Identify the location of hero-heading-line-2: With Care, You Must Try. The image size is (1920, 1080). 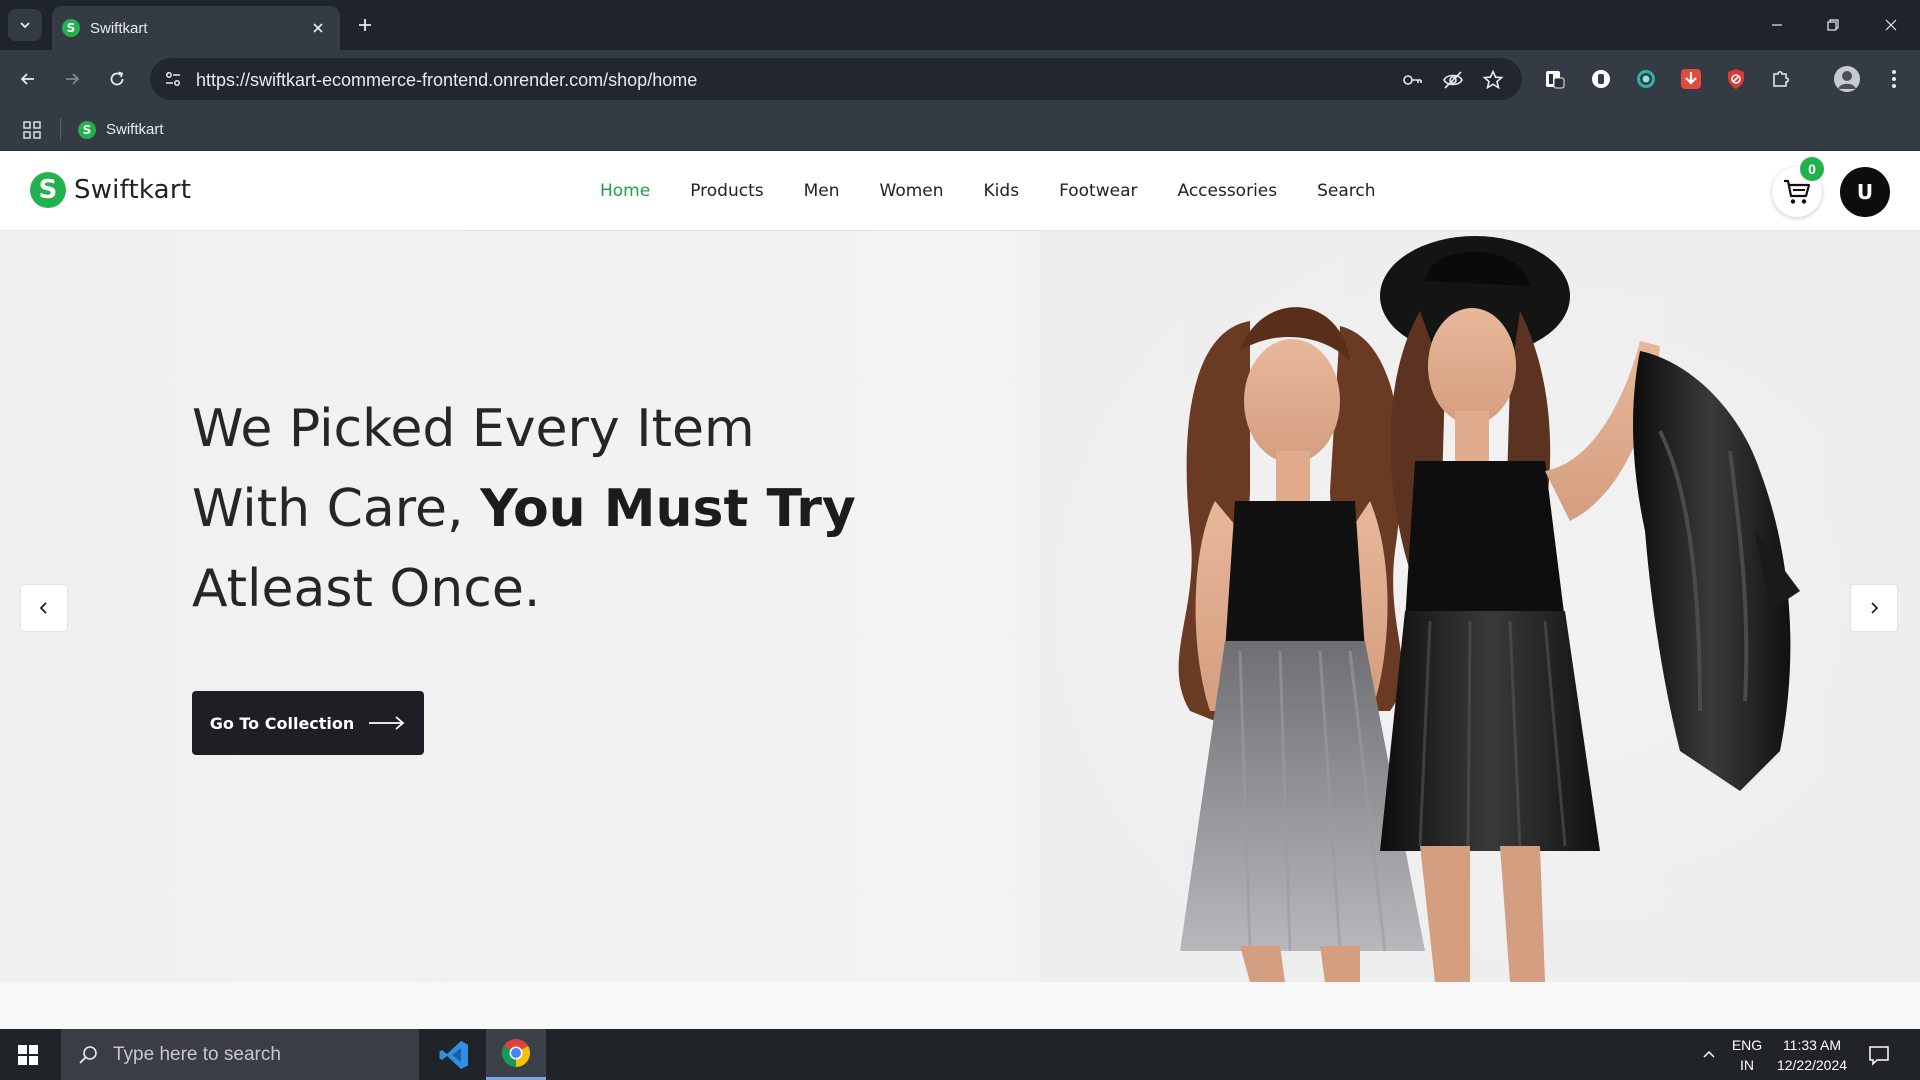
(552, 509).